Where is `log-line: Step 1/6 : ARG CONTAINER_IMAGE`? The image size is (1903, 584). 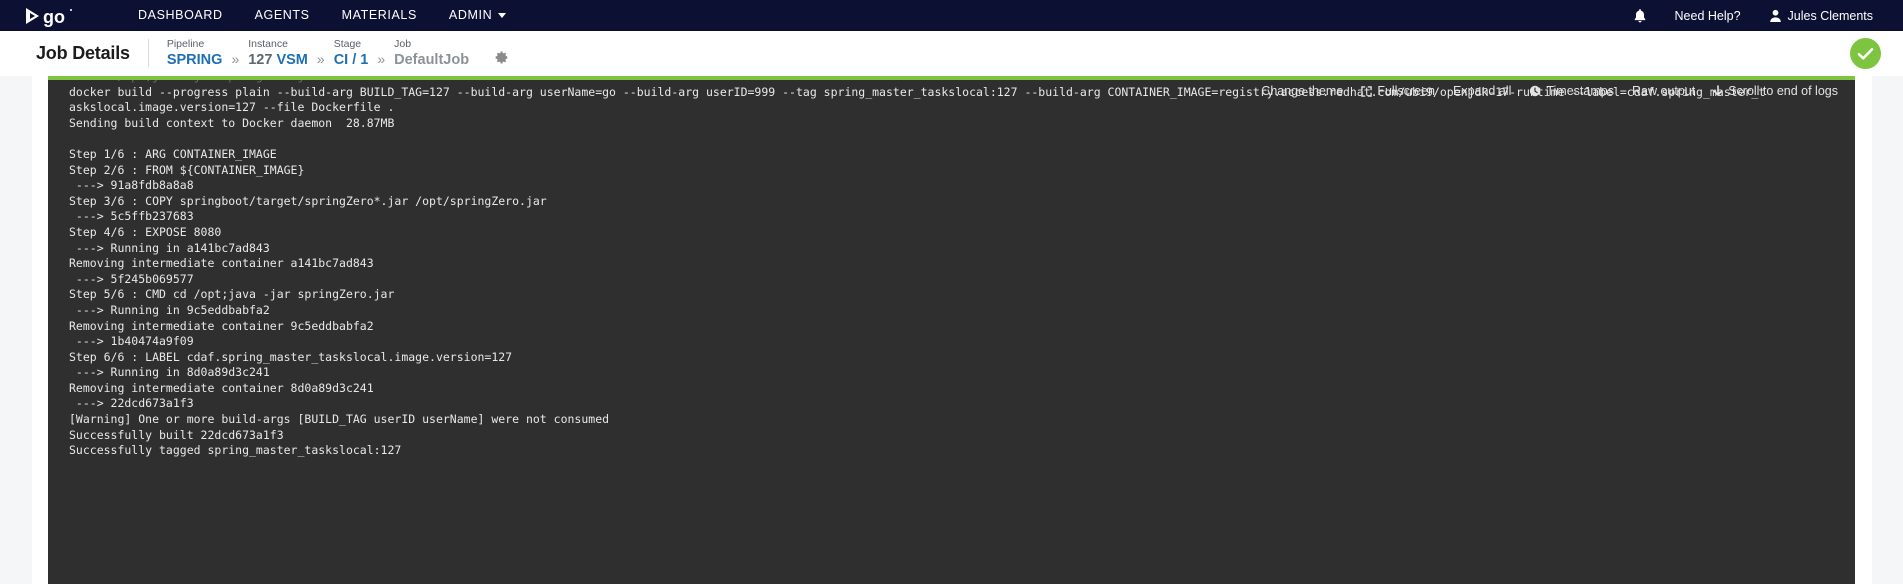
log-line: Step 1/6 : ARG CONTAINER_IMAGE is located at coordinates (173, 153).